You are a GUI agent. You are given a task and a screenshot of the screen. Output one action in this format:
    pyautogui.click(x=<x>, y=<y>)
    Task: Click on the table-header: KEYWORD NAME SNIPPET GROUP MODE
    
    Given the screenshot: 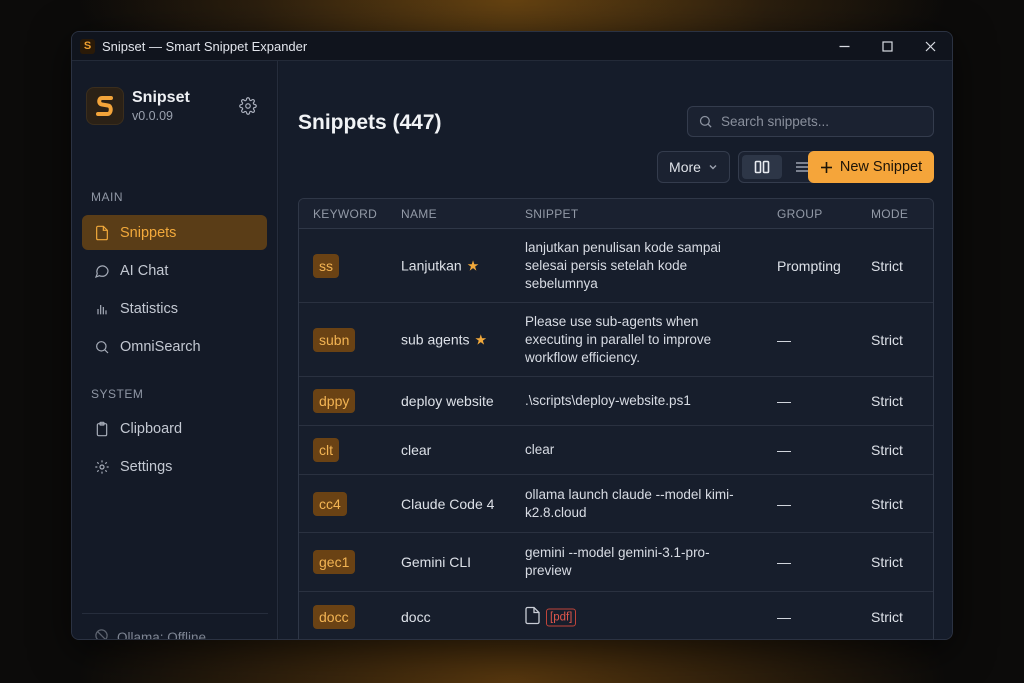 What is the action you would take?
    pyautogui.click(x=616, y=214)
    